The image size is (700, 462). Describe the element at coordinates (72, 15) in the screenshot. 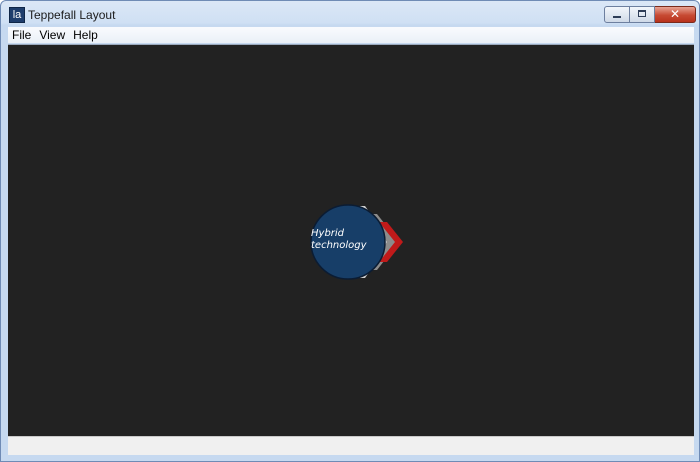

I see `window-title: Teppefall Layout` at that location.